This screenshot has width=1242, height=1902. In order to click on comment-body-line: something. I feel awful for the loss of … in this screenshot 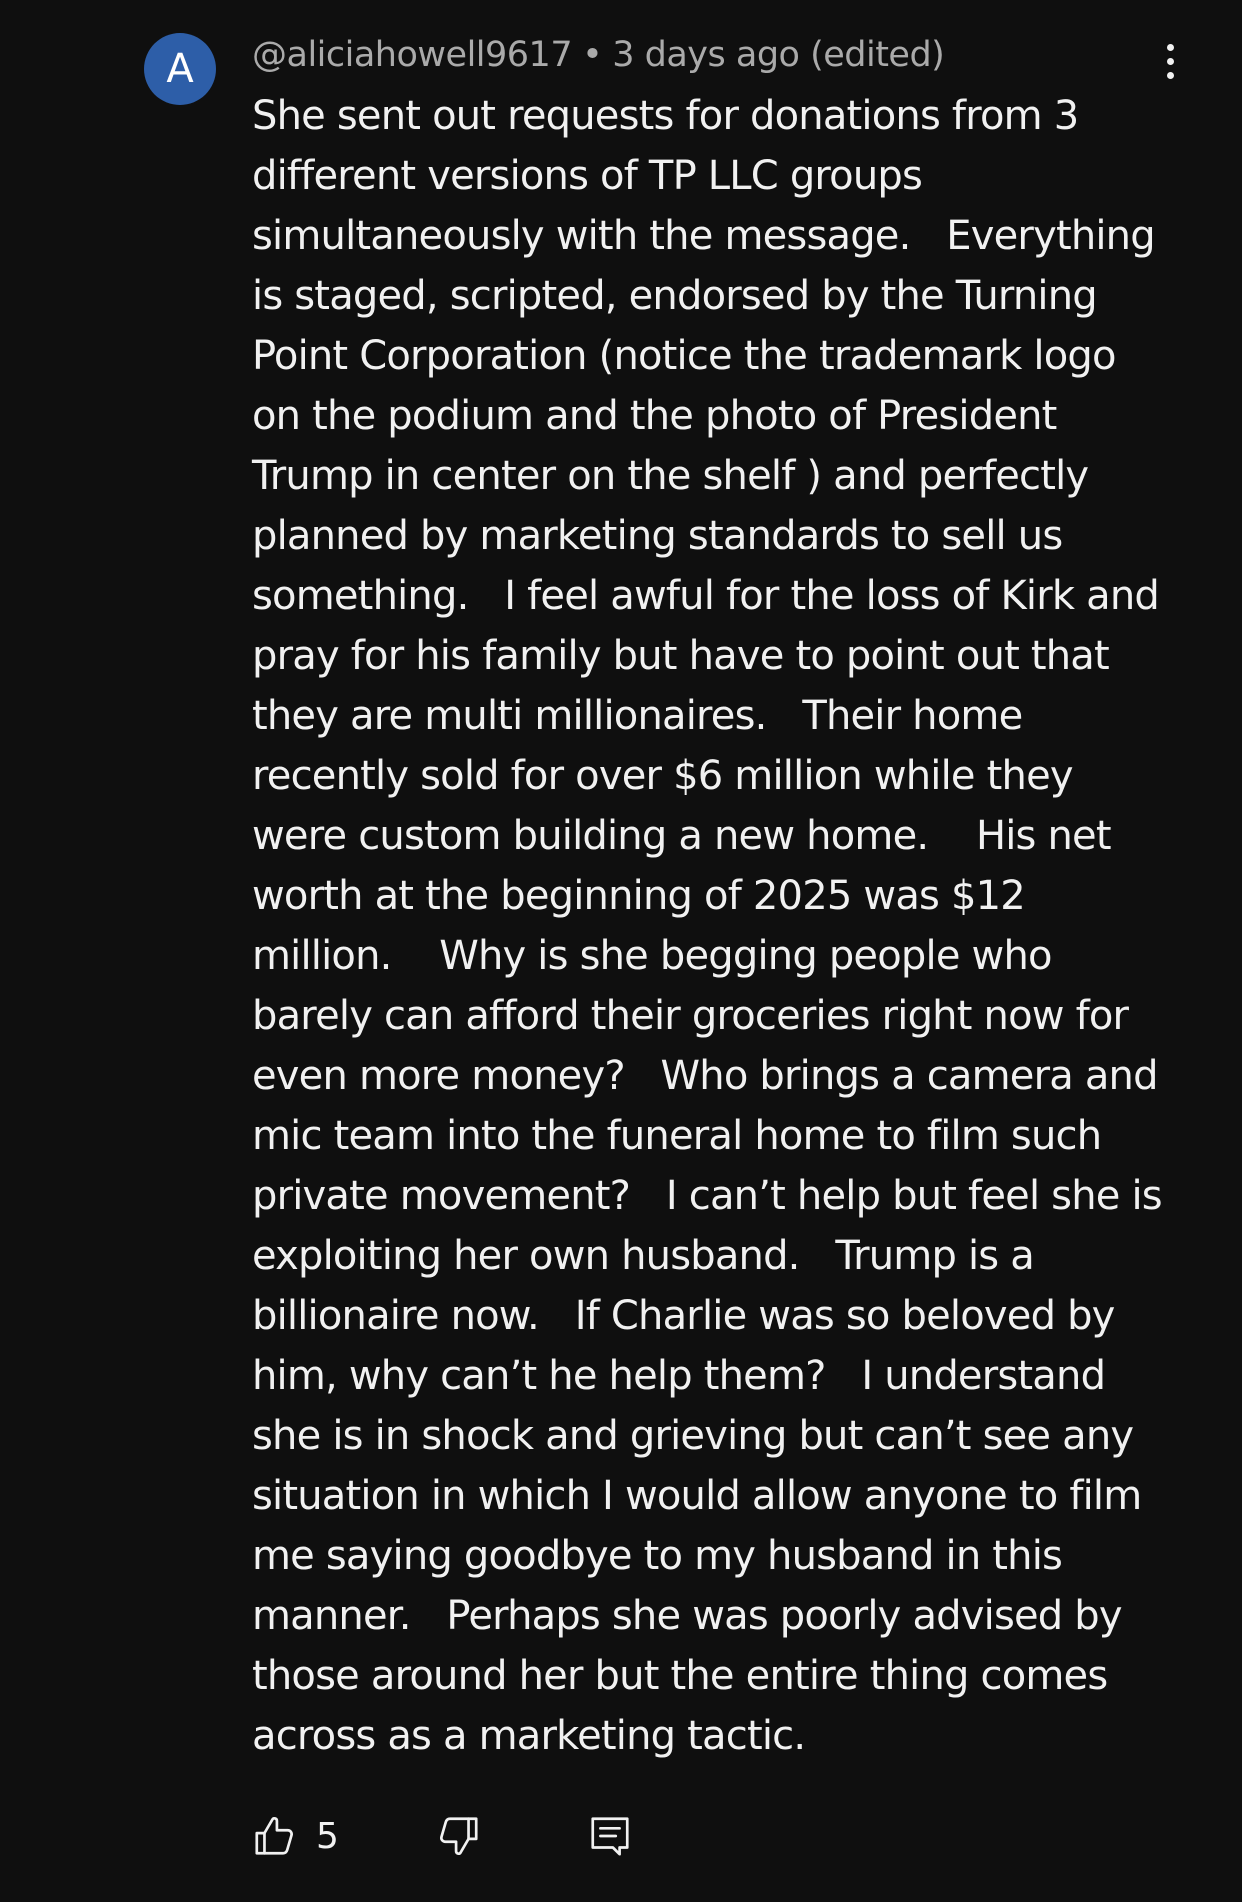, I will do `click(706, 596)`.